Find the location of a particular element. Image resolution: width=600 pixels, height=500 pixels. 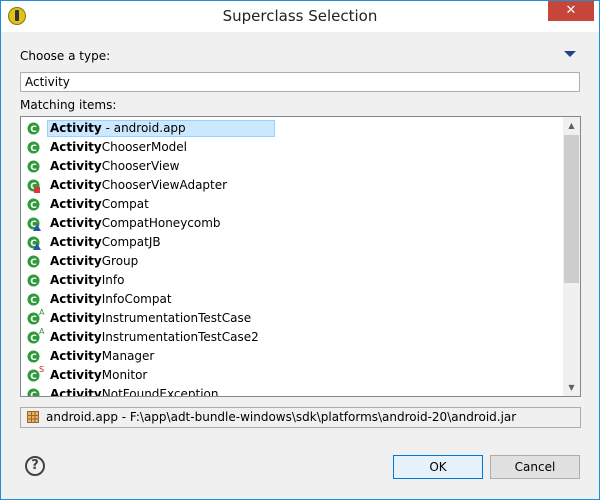

match-suffix: Manager is located at coordinates (128, 356).